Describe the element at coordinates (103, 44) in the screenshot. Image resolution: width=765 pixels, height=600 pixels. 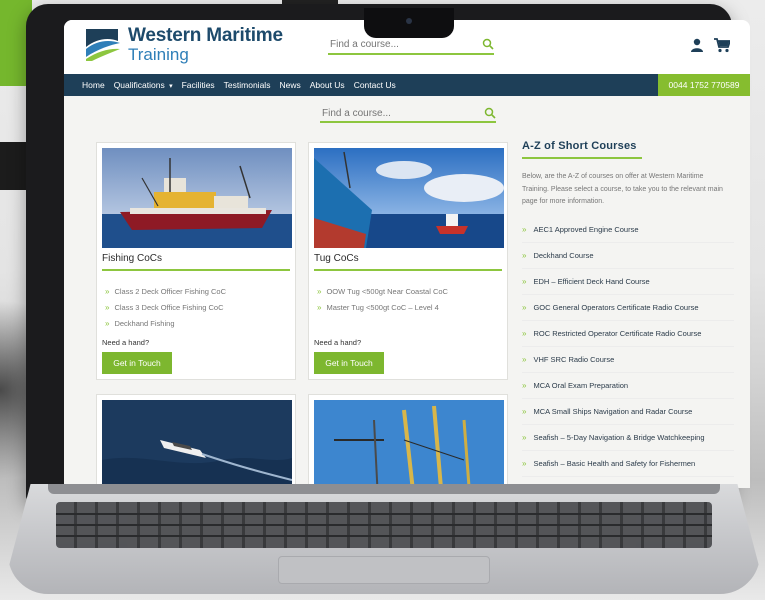
I see `logo-wave-icon` at that location.